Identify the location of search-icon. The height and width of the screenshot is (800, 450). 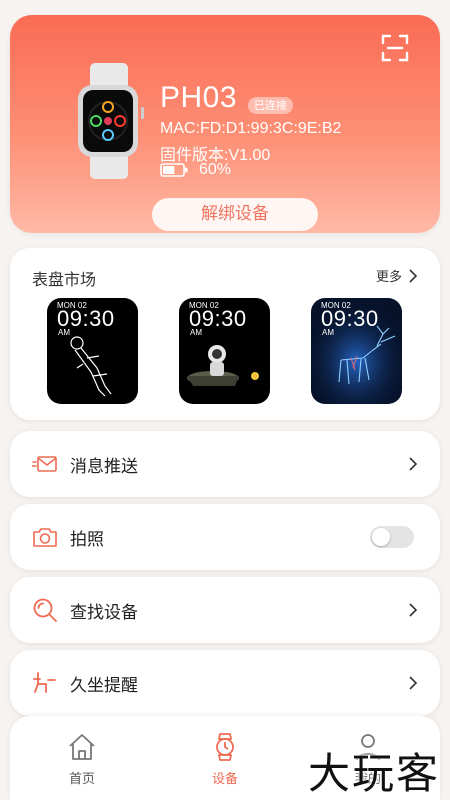
(45, 610).